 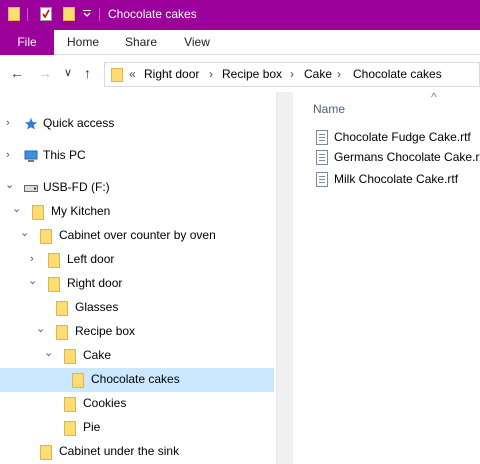 I want to click on file-name: Milk Chocolate Cake.rtf, so click(x=396, y=179).